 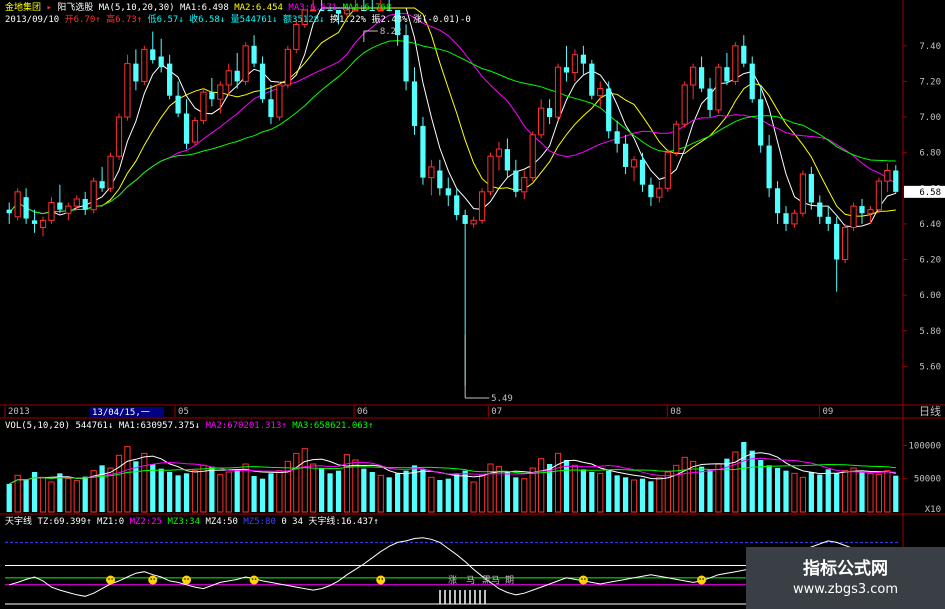 What do you see at coordinates (827, 412) in the screenshot?
I see `time-tick-label: 09` at bounding box center [827, 412].